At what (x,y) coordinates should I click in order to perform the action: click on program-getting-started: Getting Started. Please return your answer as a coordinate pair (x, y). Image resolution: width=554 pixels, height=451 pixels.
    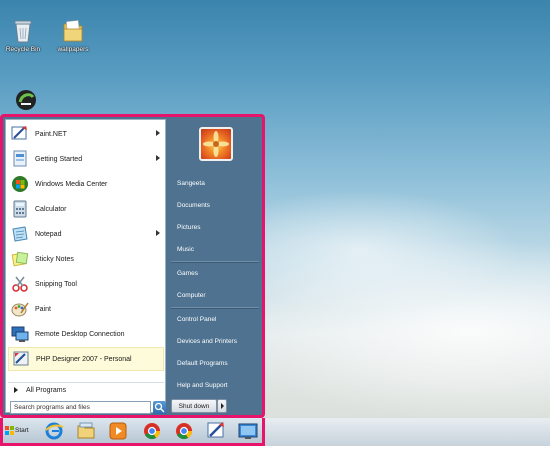
    Looking at the image, I should click on (86, 159).